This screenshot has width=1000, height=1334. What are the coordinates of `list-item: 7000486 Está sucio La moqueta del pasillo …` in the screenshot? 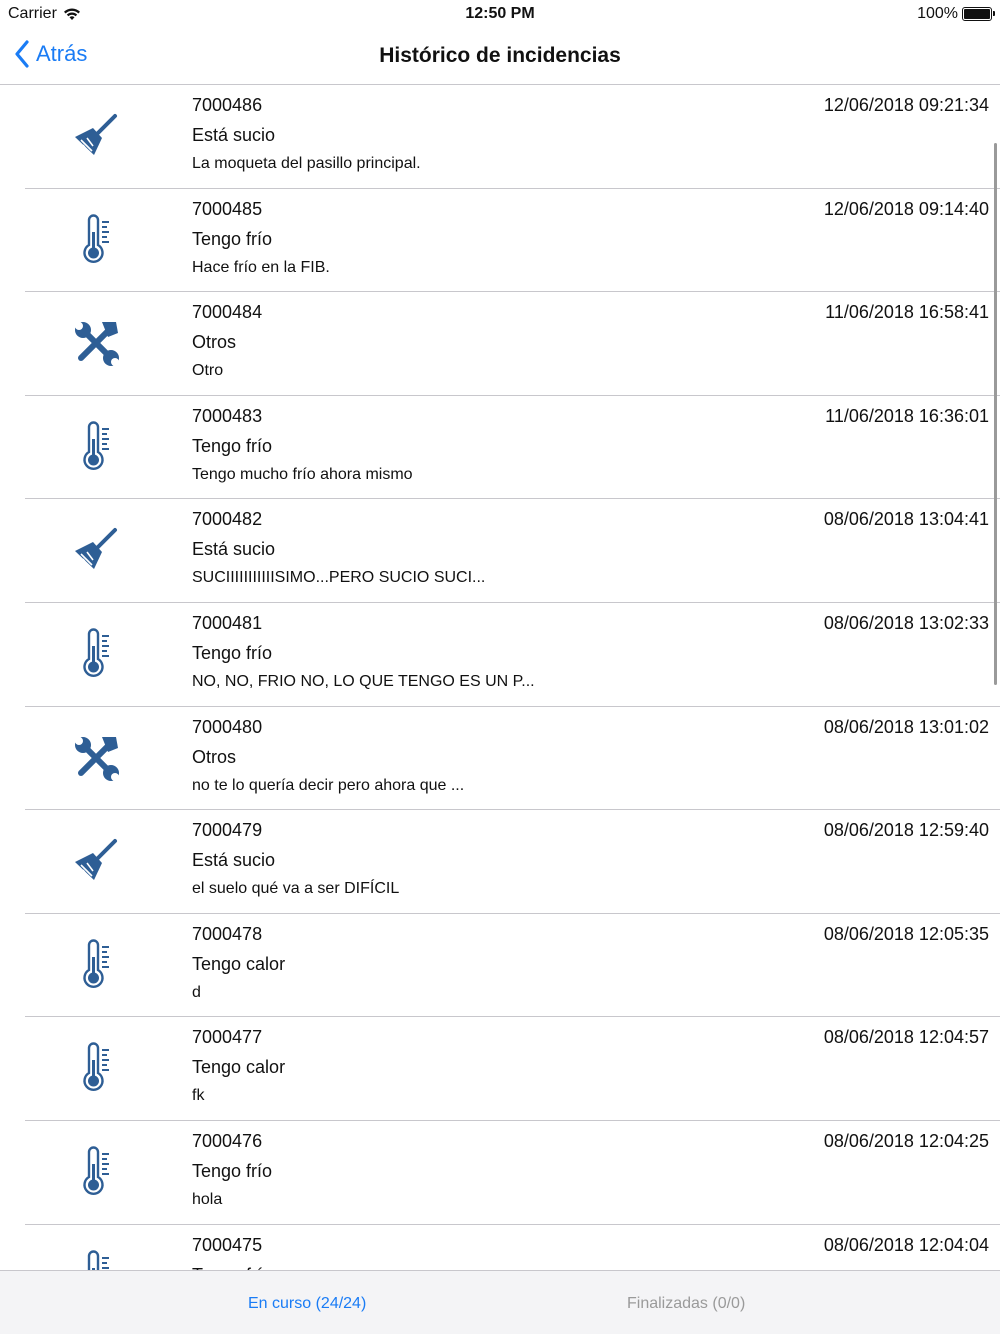 It's located at (500, 137).